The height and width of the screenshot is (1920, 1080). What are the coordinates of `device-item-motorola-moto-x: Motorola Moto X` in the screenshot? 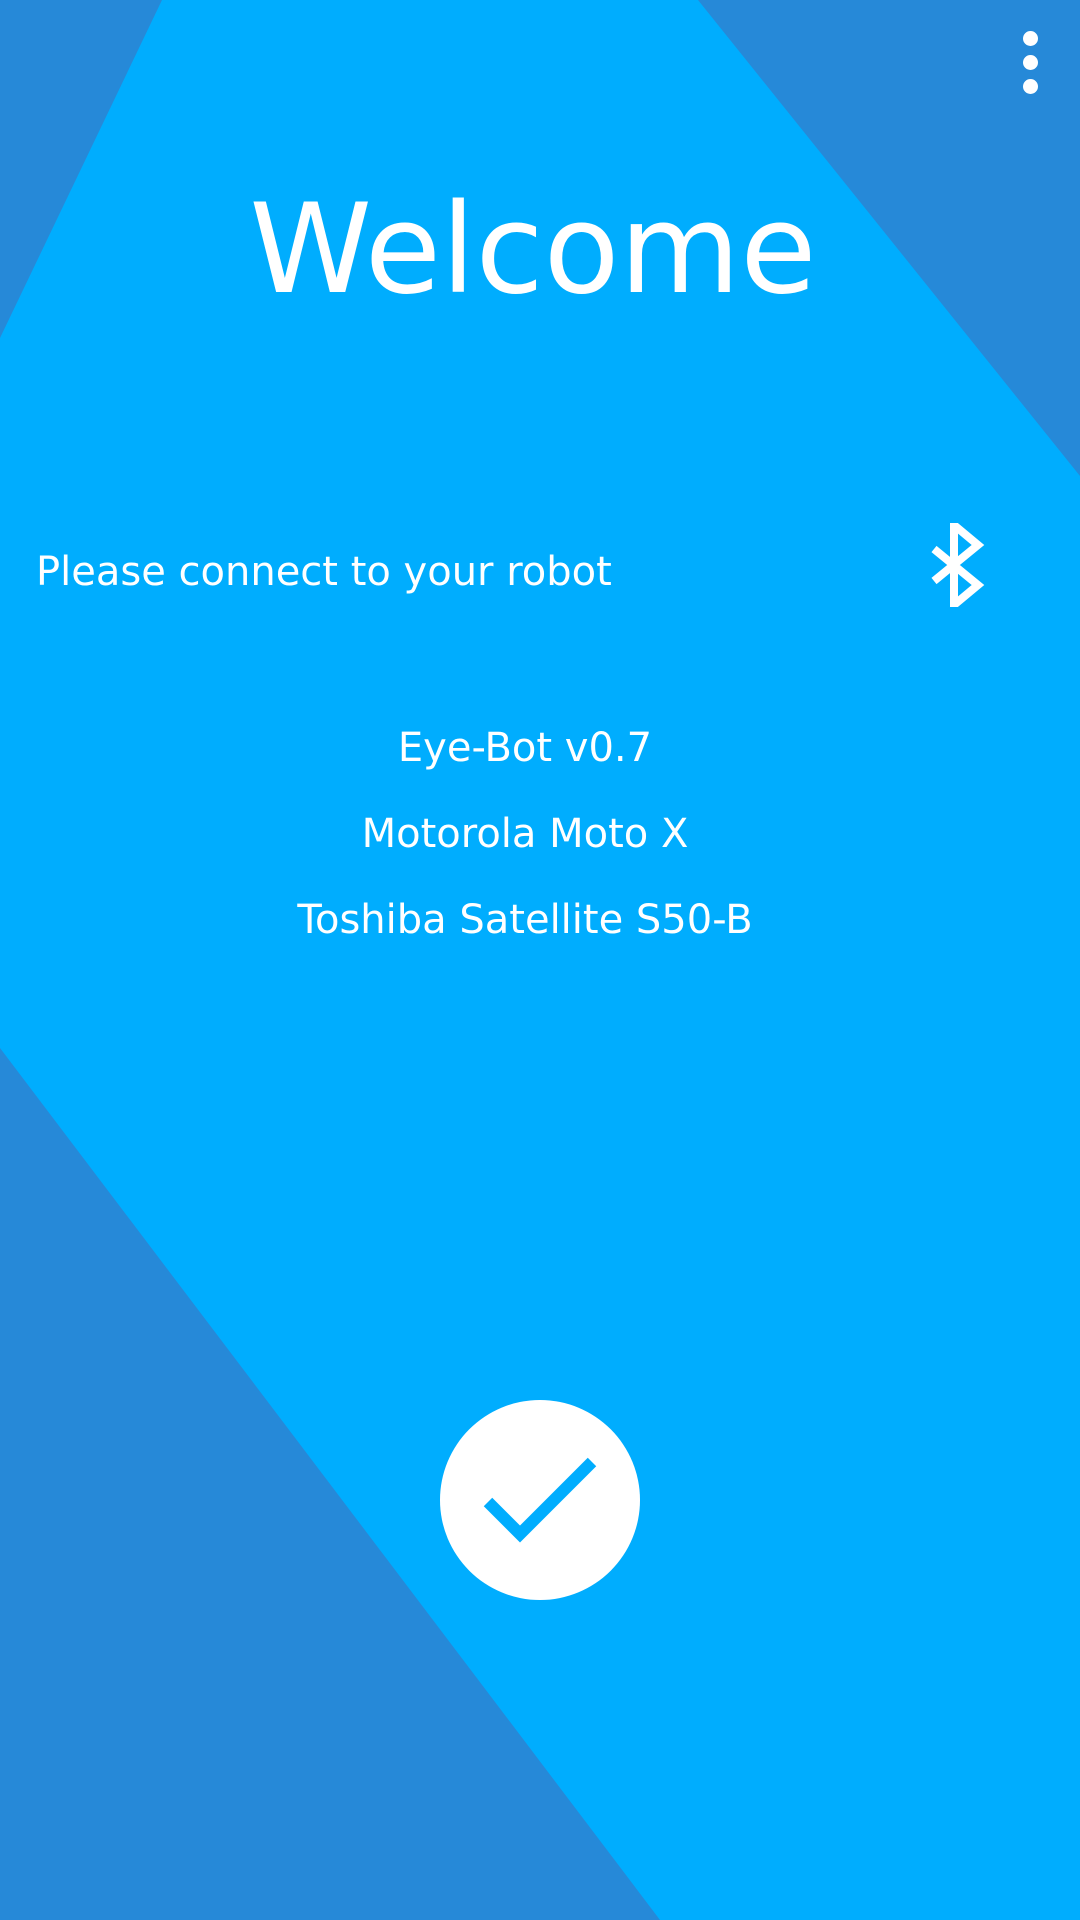 It's located at (525, 847).